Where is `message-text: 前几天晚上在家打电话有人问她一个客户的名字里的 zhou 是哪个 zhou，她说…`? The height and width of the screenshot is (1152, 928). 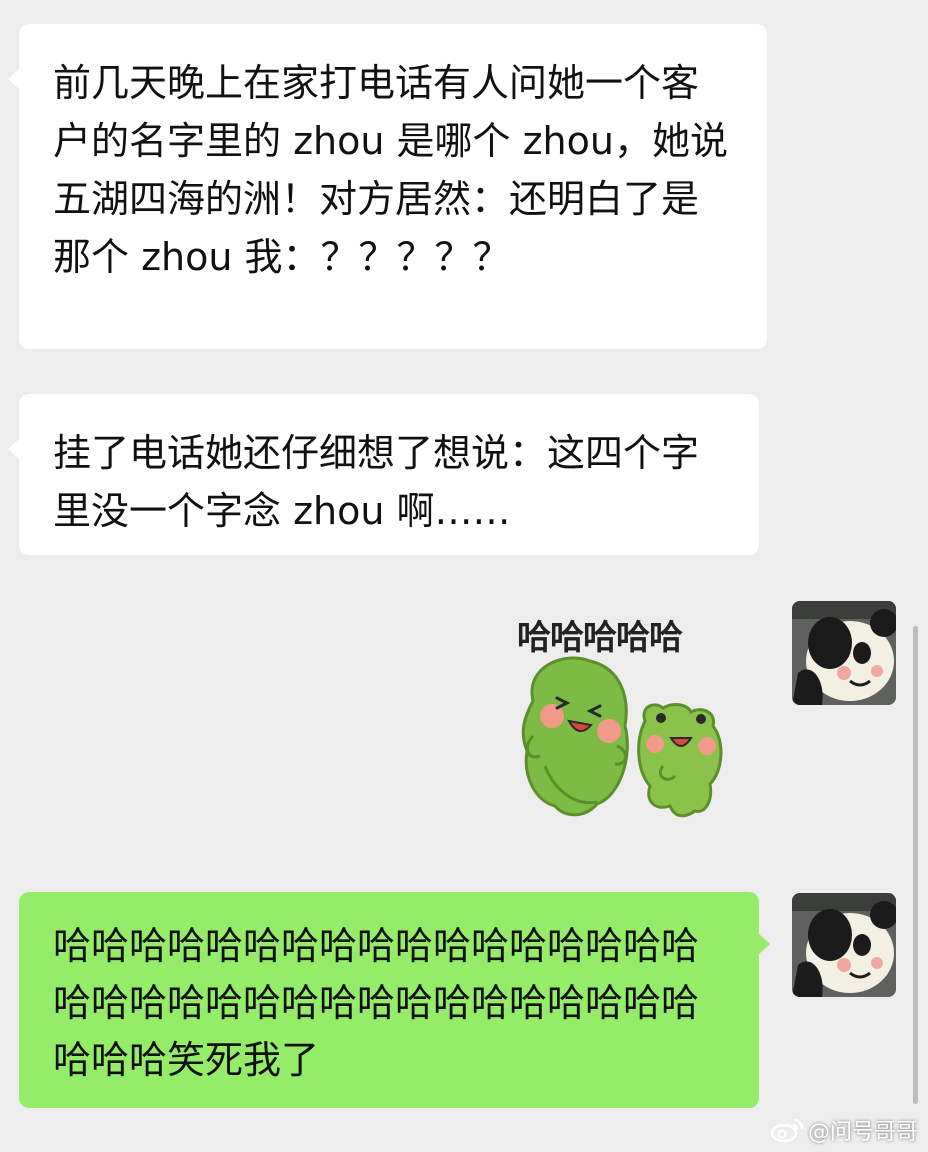
message-text: 前几天晚上在家打电话有人问她一个客户的名字里的 zhou 是哪个 zhou，她说… is located at coordinates (390, 170).